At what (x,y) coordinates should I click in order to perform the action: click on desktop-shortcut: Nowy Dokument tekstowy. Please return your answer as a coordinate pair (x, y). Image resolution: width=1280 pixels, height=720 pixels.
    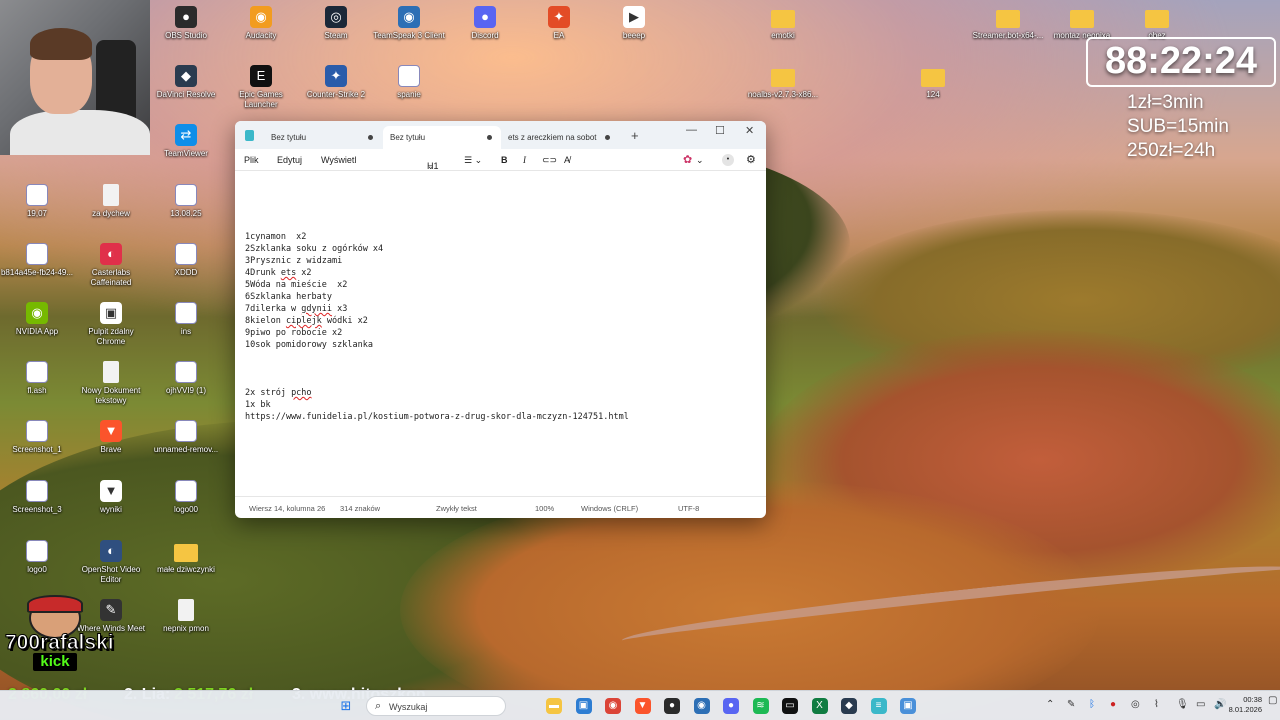
    Looking at the image, I should click on (111, 383).